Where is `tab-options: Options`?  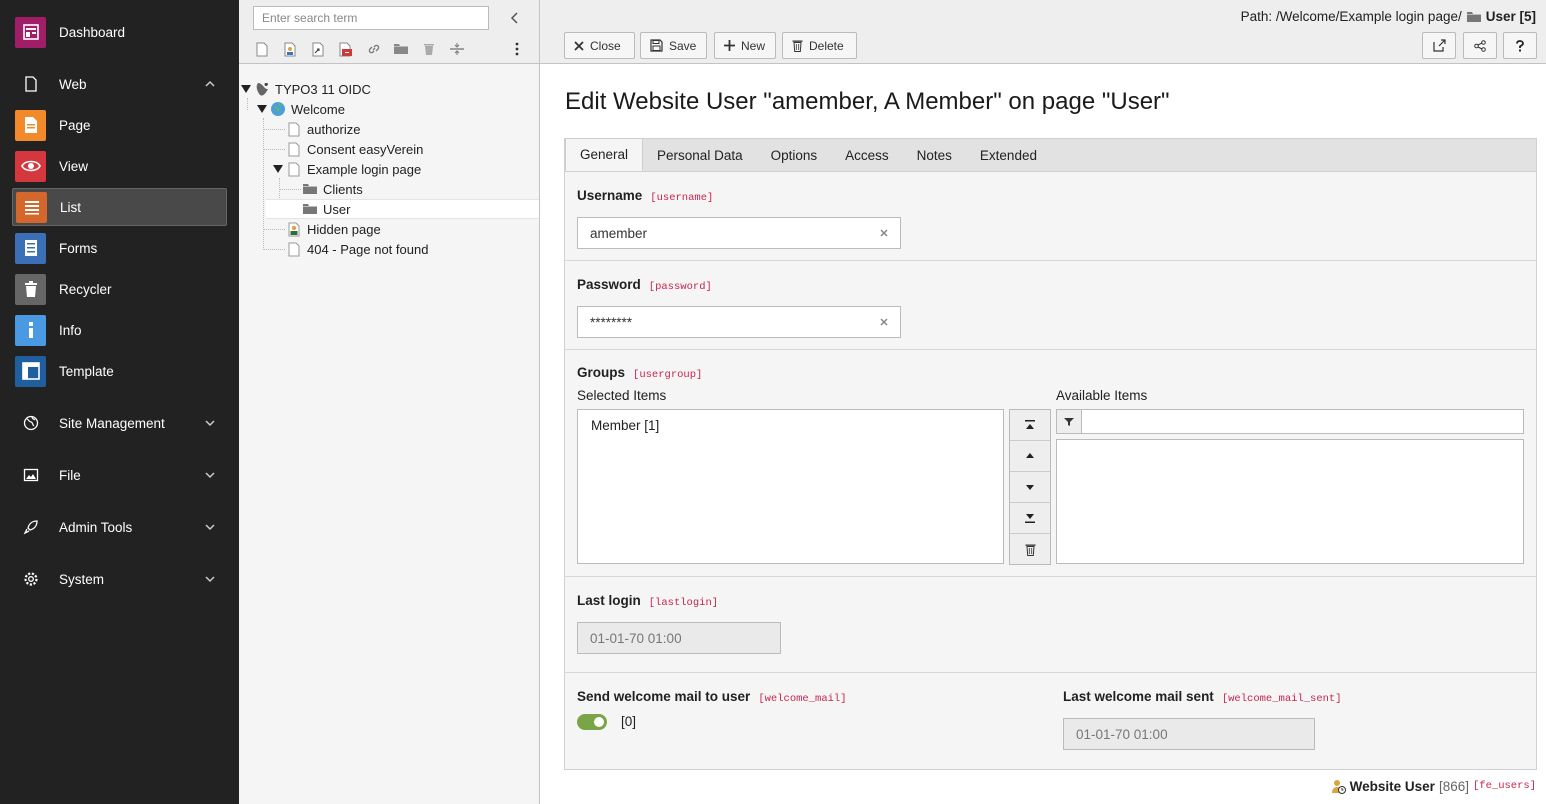 tab-options: Options is located at coordinates (794, 155).